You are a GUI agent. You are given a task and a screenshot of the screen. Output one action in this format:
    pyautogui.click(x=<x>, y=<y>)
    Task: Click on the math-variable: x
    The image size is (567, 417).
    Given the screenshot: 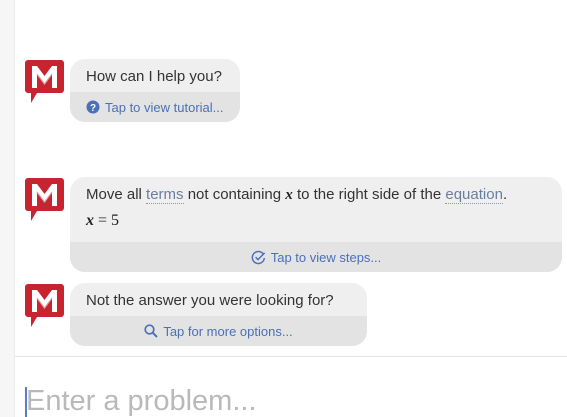 What is the action you would take?
    pyautogui.click(x=289, y=195)
    